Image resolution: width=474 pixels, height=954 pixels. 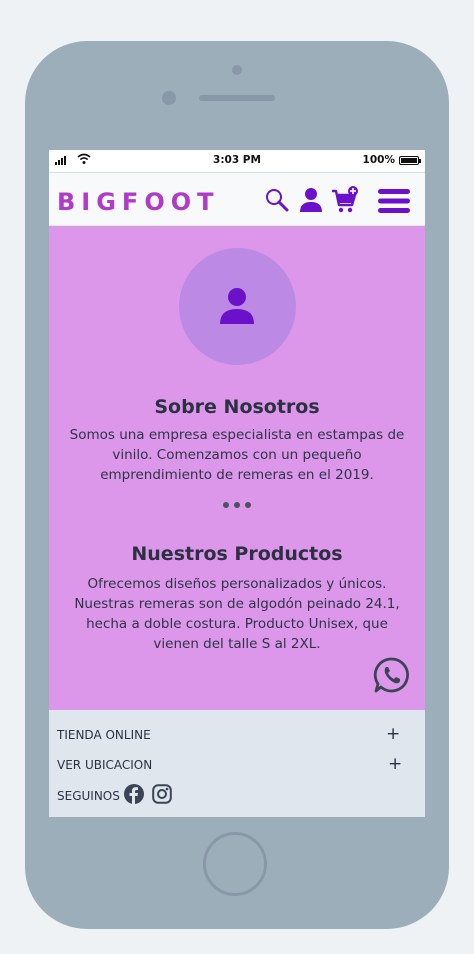 I want to click on brand-logo: BIGFOOT, so click(x=138, y=202).